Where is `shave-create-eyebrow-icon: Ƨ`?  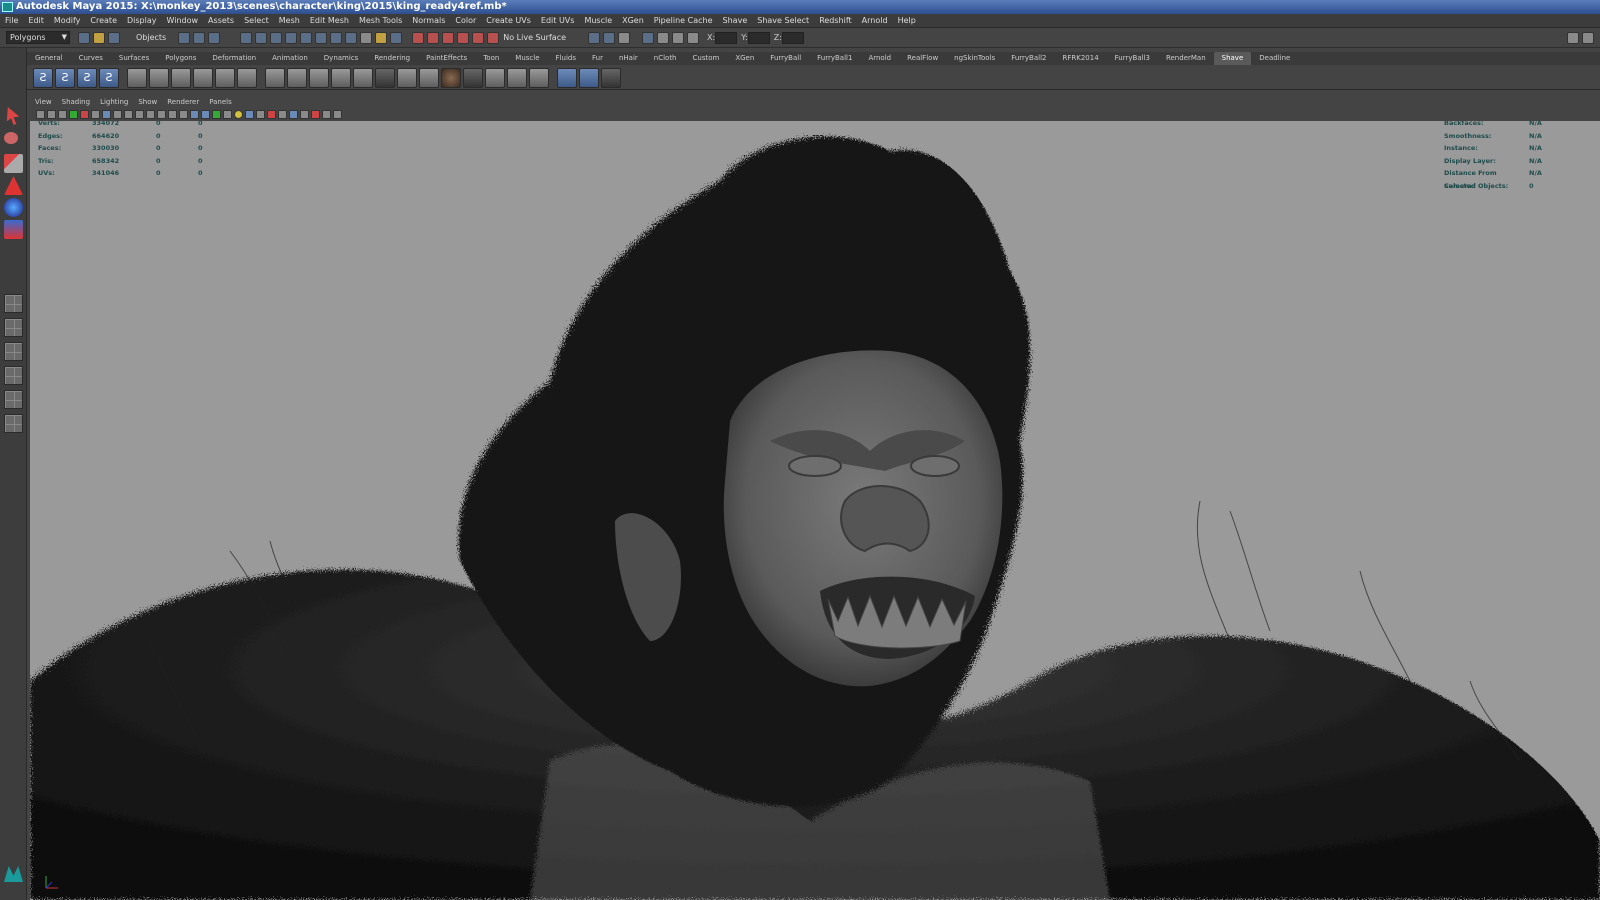 shave-create-eyebrow-icon: Ƨ is located at coordinates (109, 77).